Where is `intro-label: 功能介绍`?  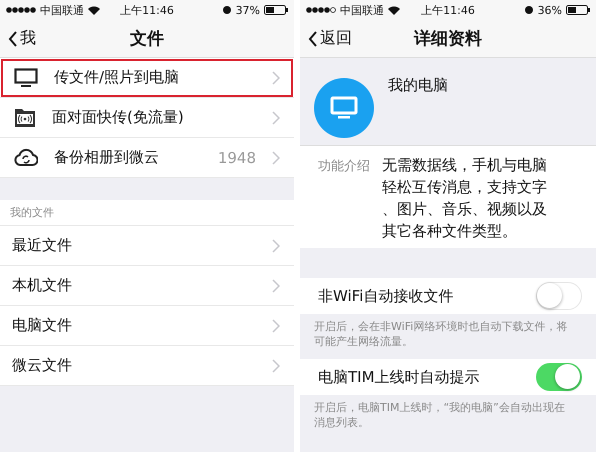
intro-label: 功能介绍 is located at coordinates (344, 167).